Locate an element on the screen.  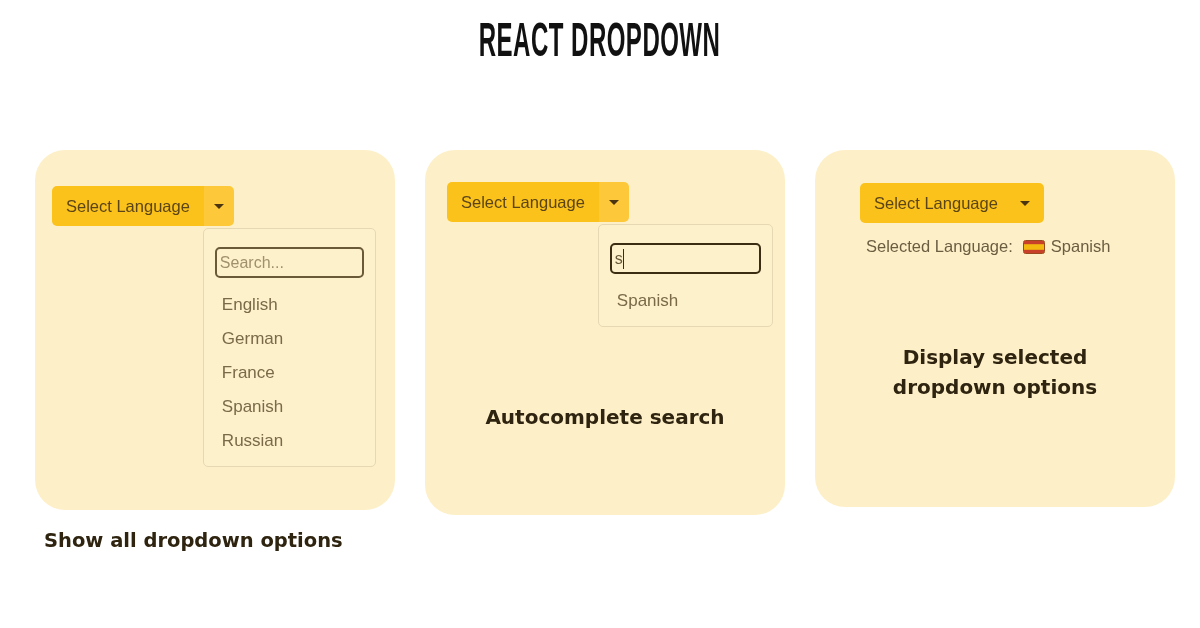
page-title: REACT DROPDOWN is located at coordinates (600, 39).